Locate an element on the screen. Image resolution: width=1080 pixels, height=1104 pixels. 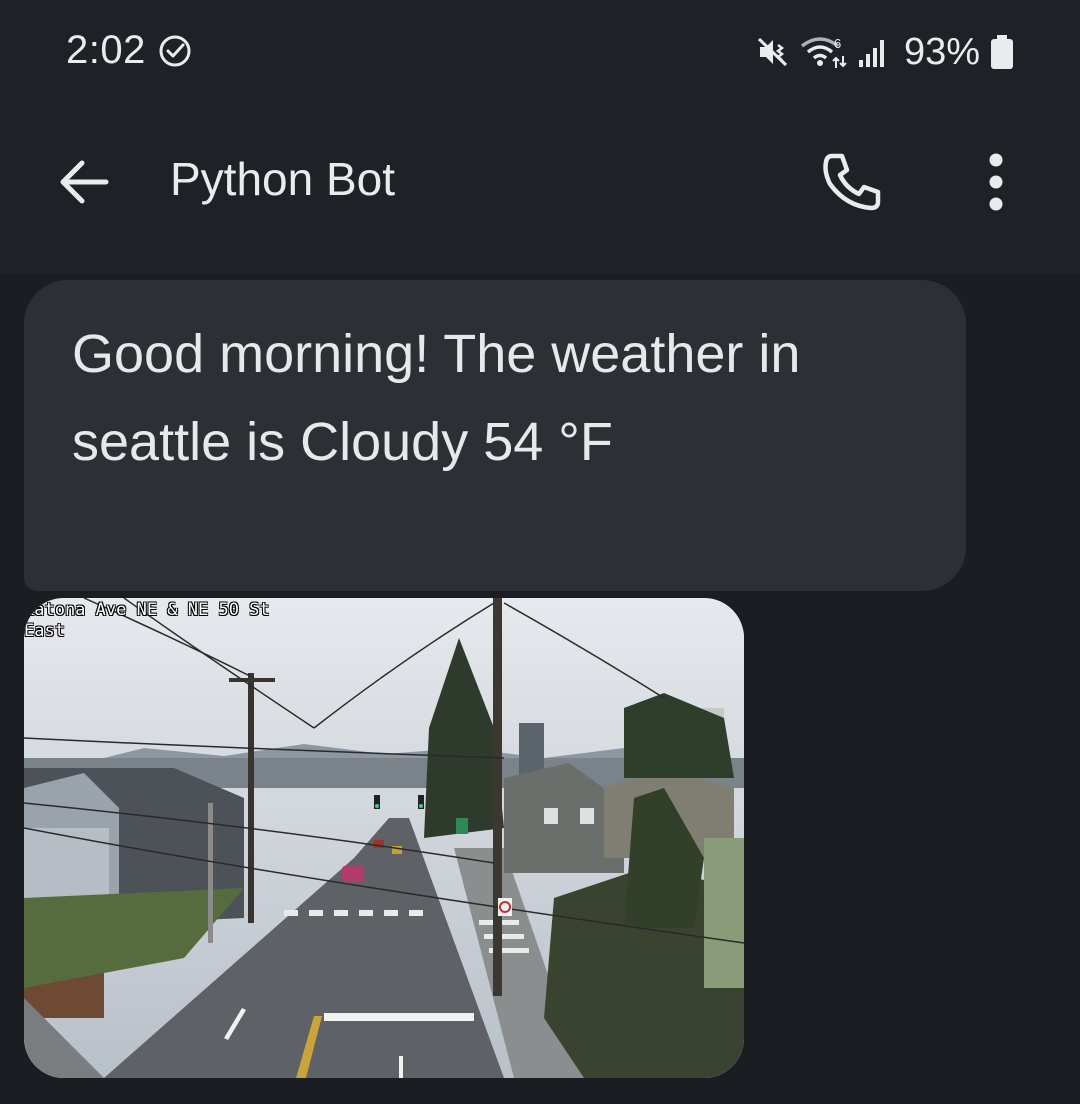
battery-icon is located at coordinates (1002, 52).